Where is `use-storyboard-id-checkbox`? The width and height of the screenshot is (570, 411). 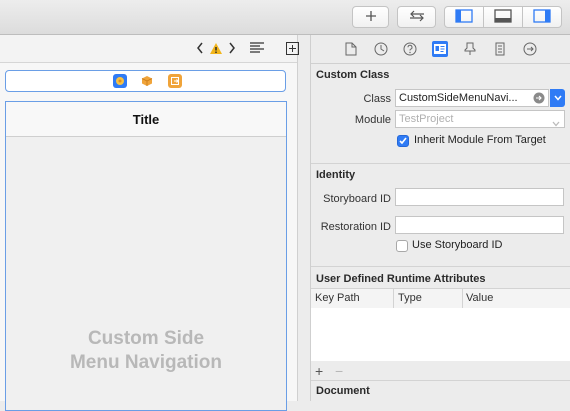 use-storyboard-id-checkbox is located at coordinates (402, 246).